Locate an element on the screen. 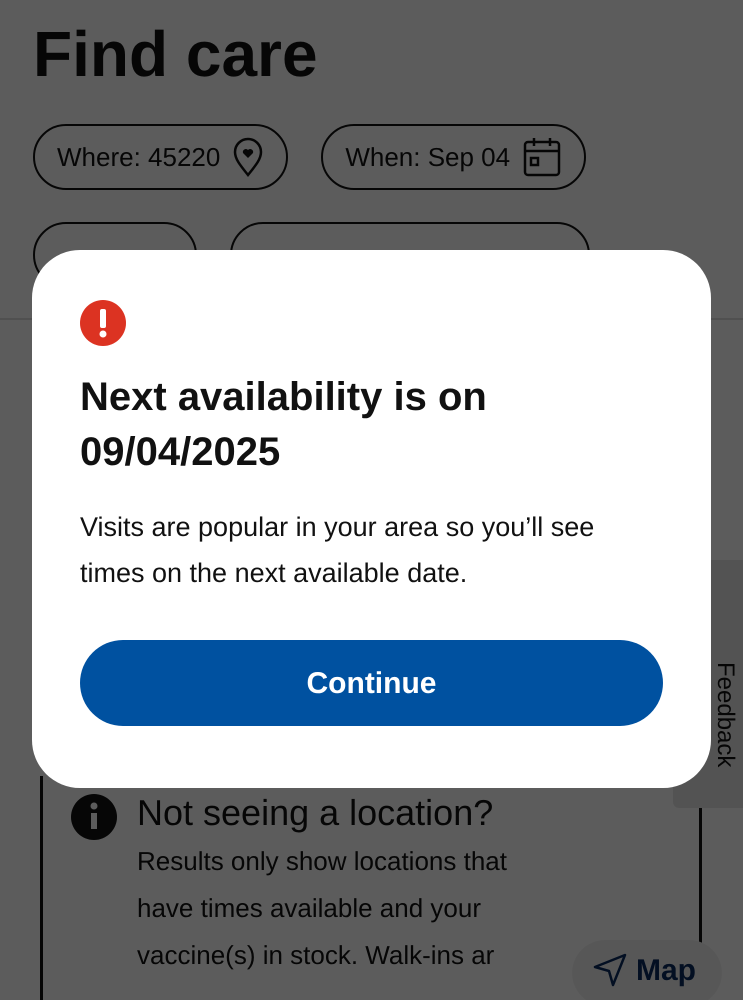 Image resolution: width=743 pixels, height=1000 pixels. continue-button: Continue is located at coordinates (371, 683).